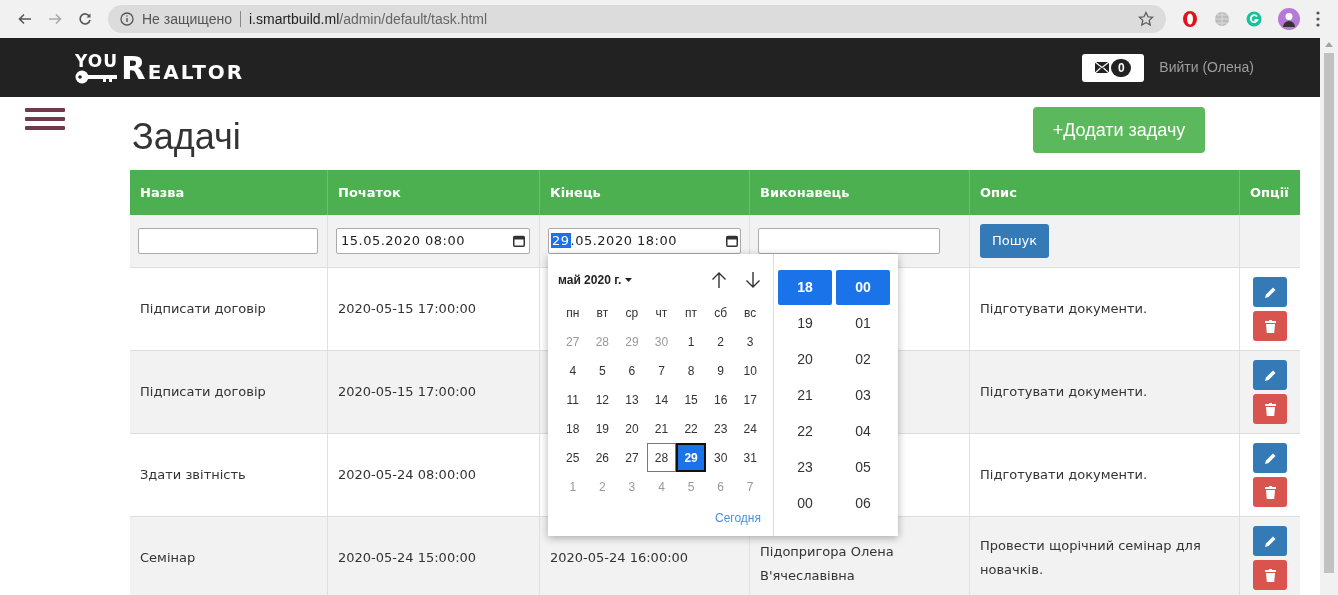 The image size is (1338, 595). What do you see at coordinates (602, 399) in the screenshot?
I see `calendar-day: 12` at bounding box center [602, 399].